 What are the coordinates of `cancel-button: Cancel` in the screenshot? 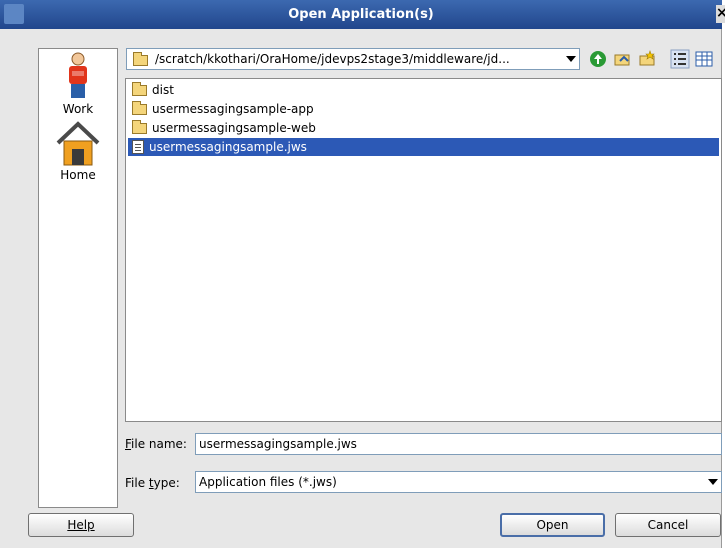 It's located at (668, 525).